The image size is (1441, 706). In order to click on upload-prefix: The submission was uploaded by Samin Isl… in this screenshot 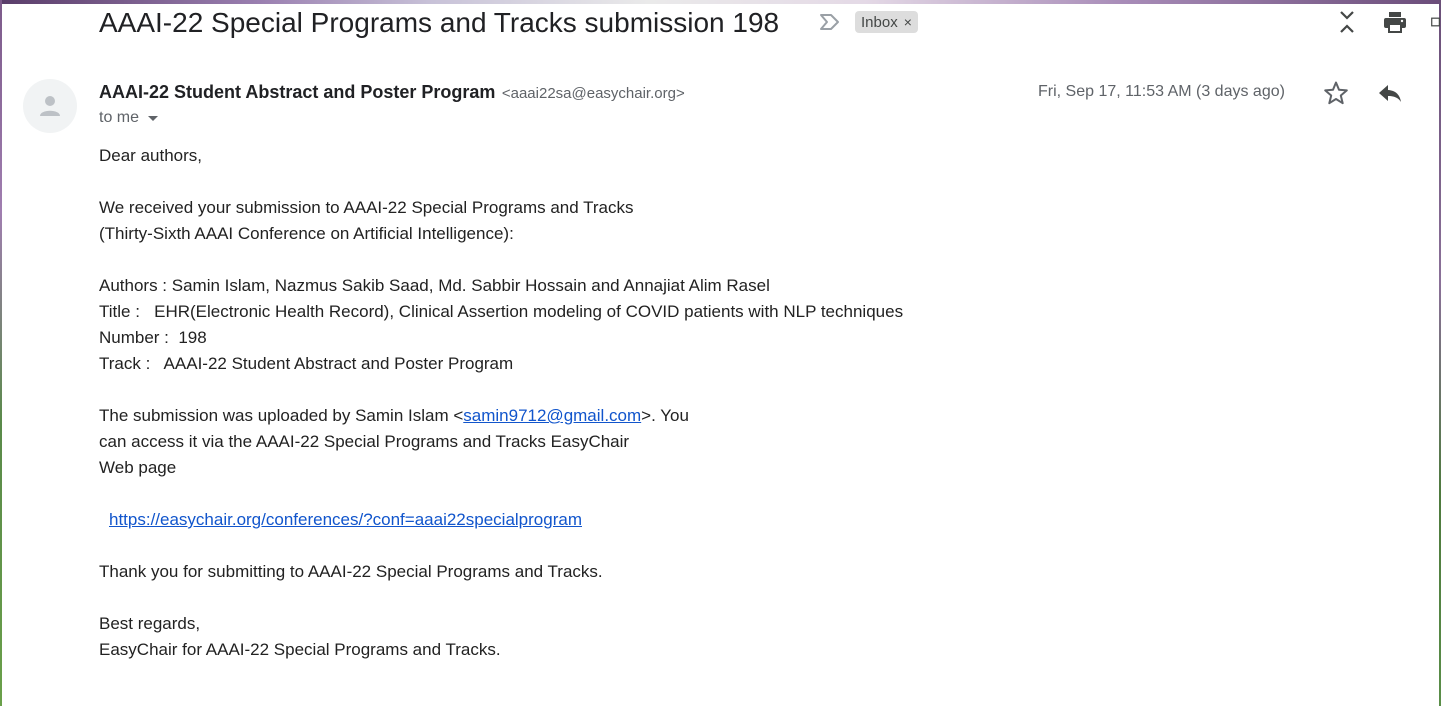, I will do `click(281, 415)`.